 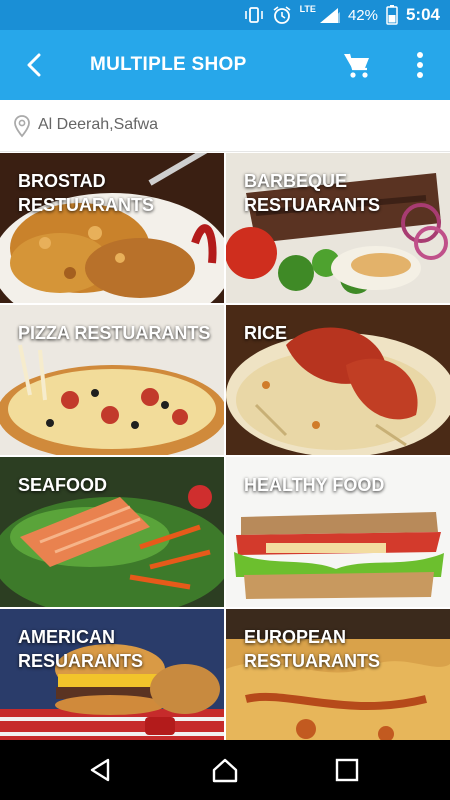 I want to click on alarm-icon, so click(x=282, y=15).